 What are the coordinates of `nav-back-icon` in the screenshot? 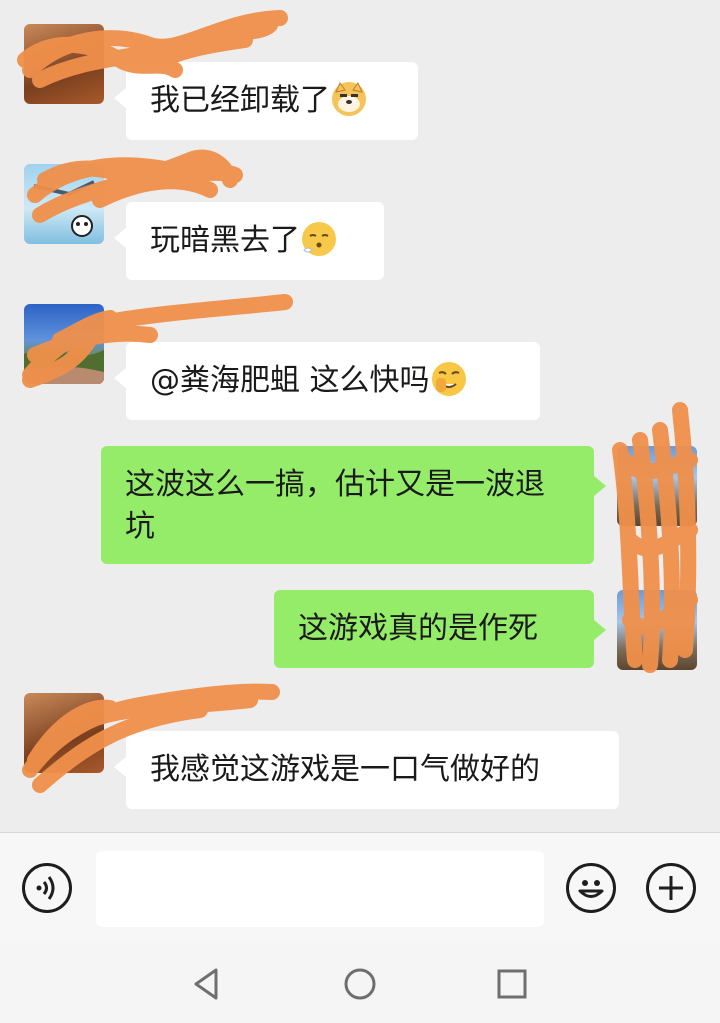 It's located at (208, 984).